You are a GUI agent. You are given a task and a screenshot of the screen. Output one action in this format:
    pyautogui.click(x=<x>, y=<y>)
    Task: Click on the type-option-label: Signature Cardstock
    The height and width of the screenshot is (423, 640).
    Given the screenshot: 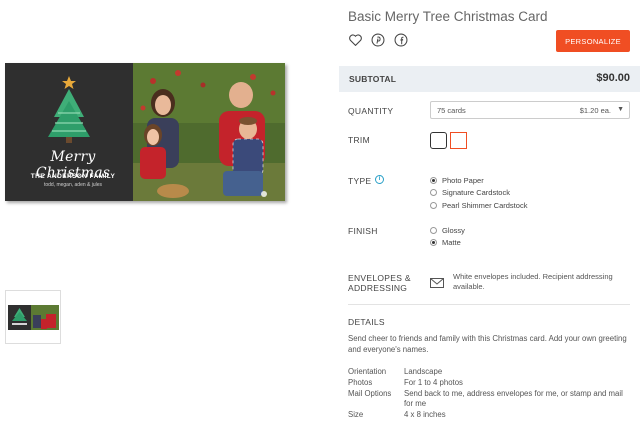 What is the action you would take?
    pyautogui.click(x=476, y=192)
    